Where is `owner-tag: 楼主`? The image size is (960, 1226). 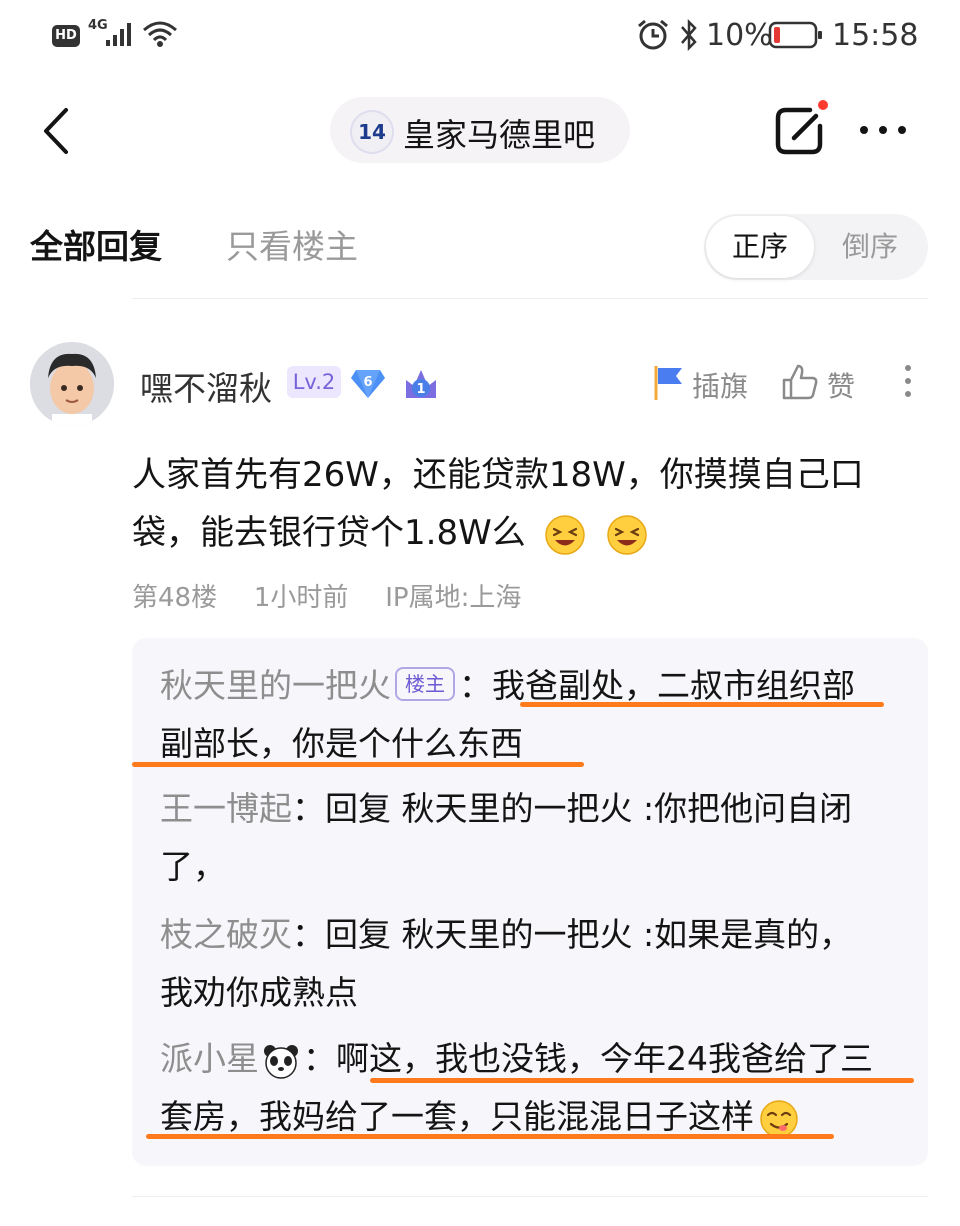 owner-tag: 楼主 is located at coordinates (425, 683).